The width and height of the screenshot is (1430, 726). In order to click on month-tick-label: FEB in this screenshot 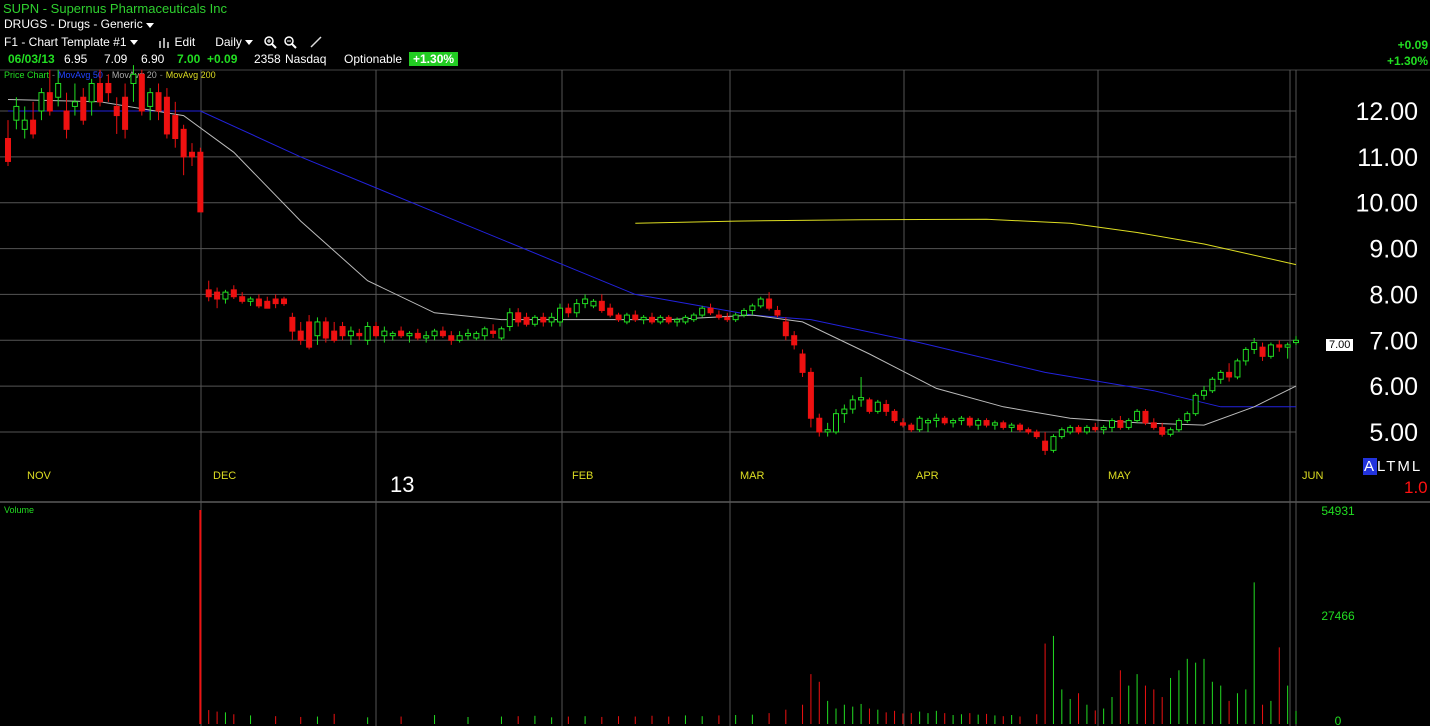, I will do `click(582, 476)`.